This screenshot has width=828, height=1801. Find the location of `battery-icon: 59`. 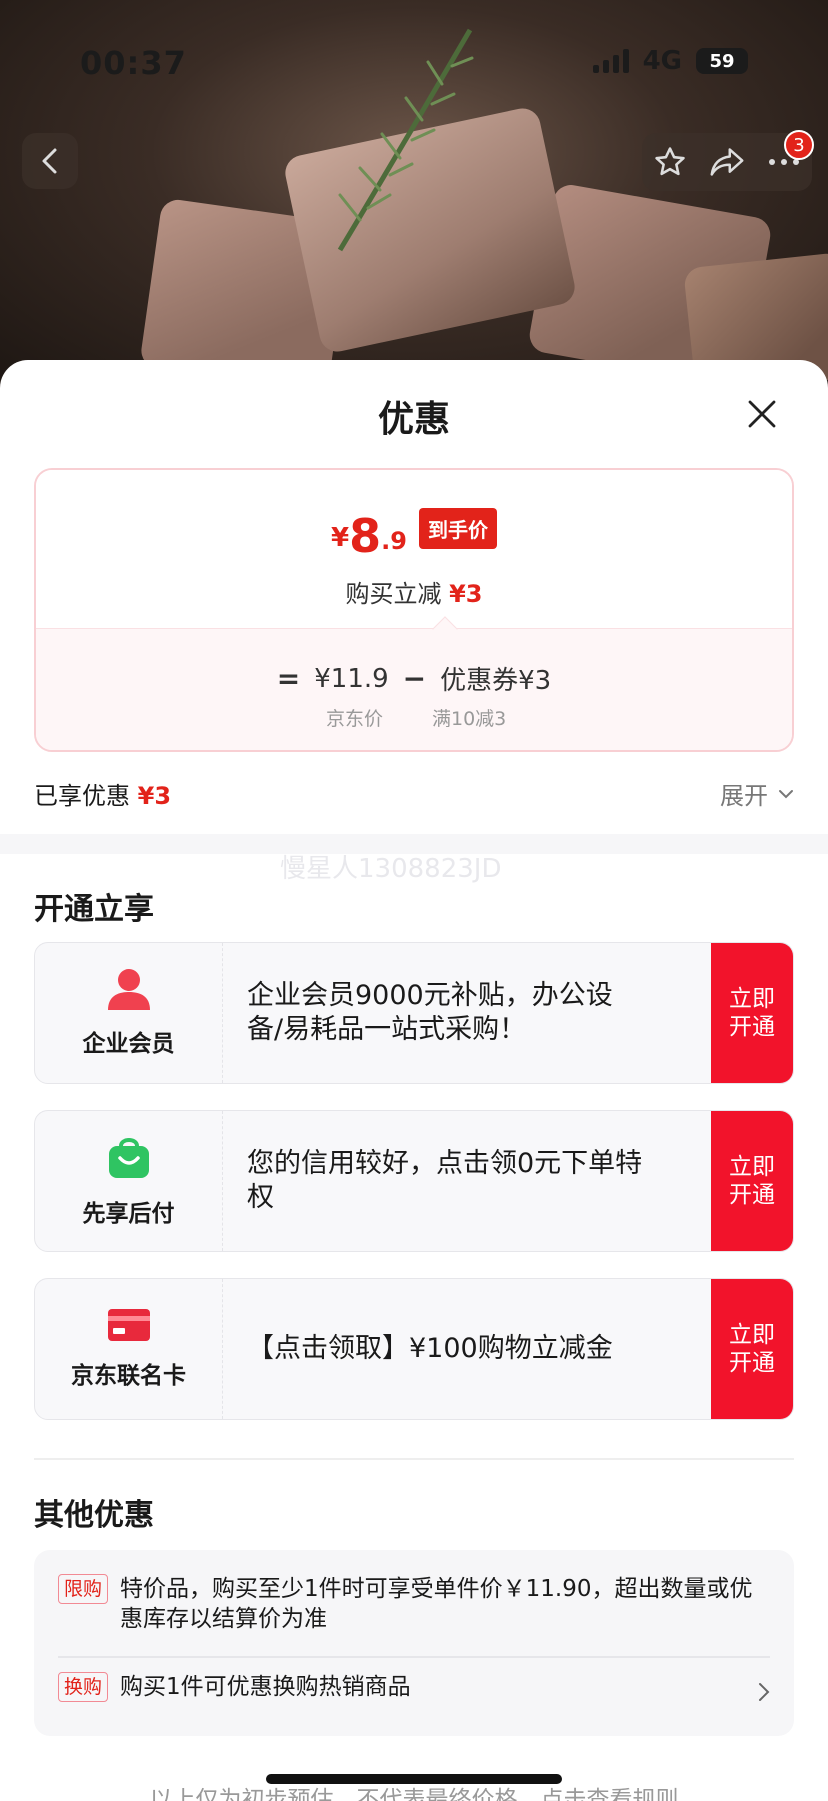

battery-icon: 59 is located at coordinates (722, 61).